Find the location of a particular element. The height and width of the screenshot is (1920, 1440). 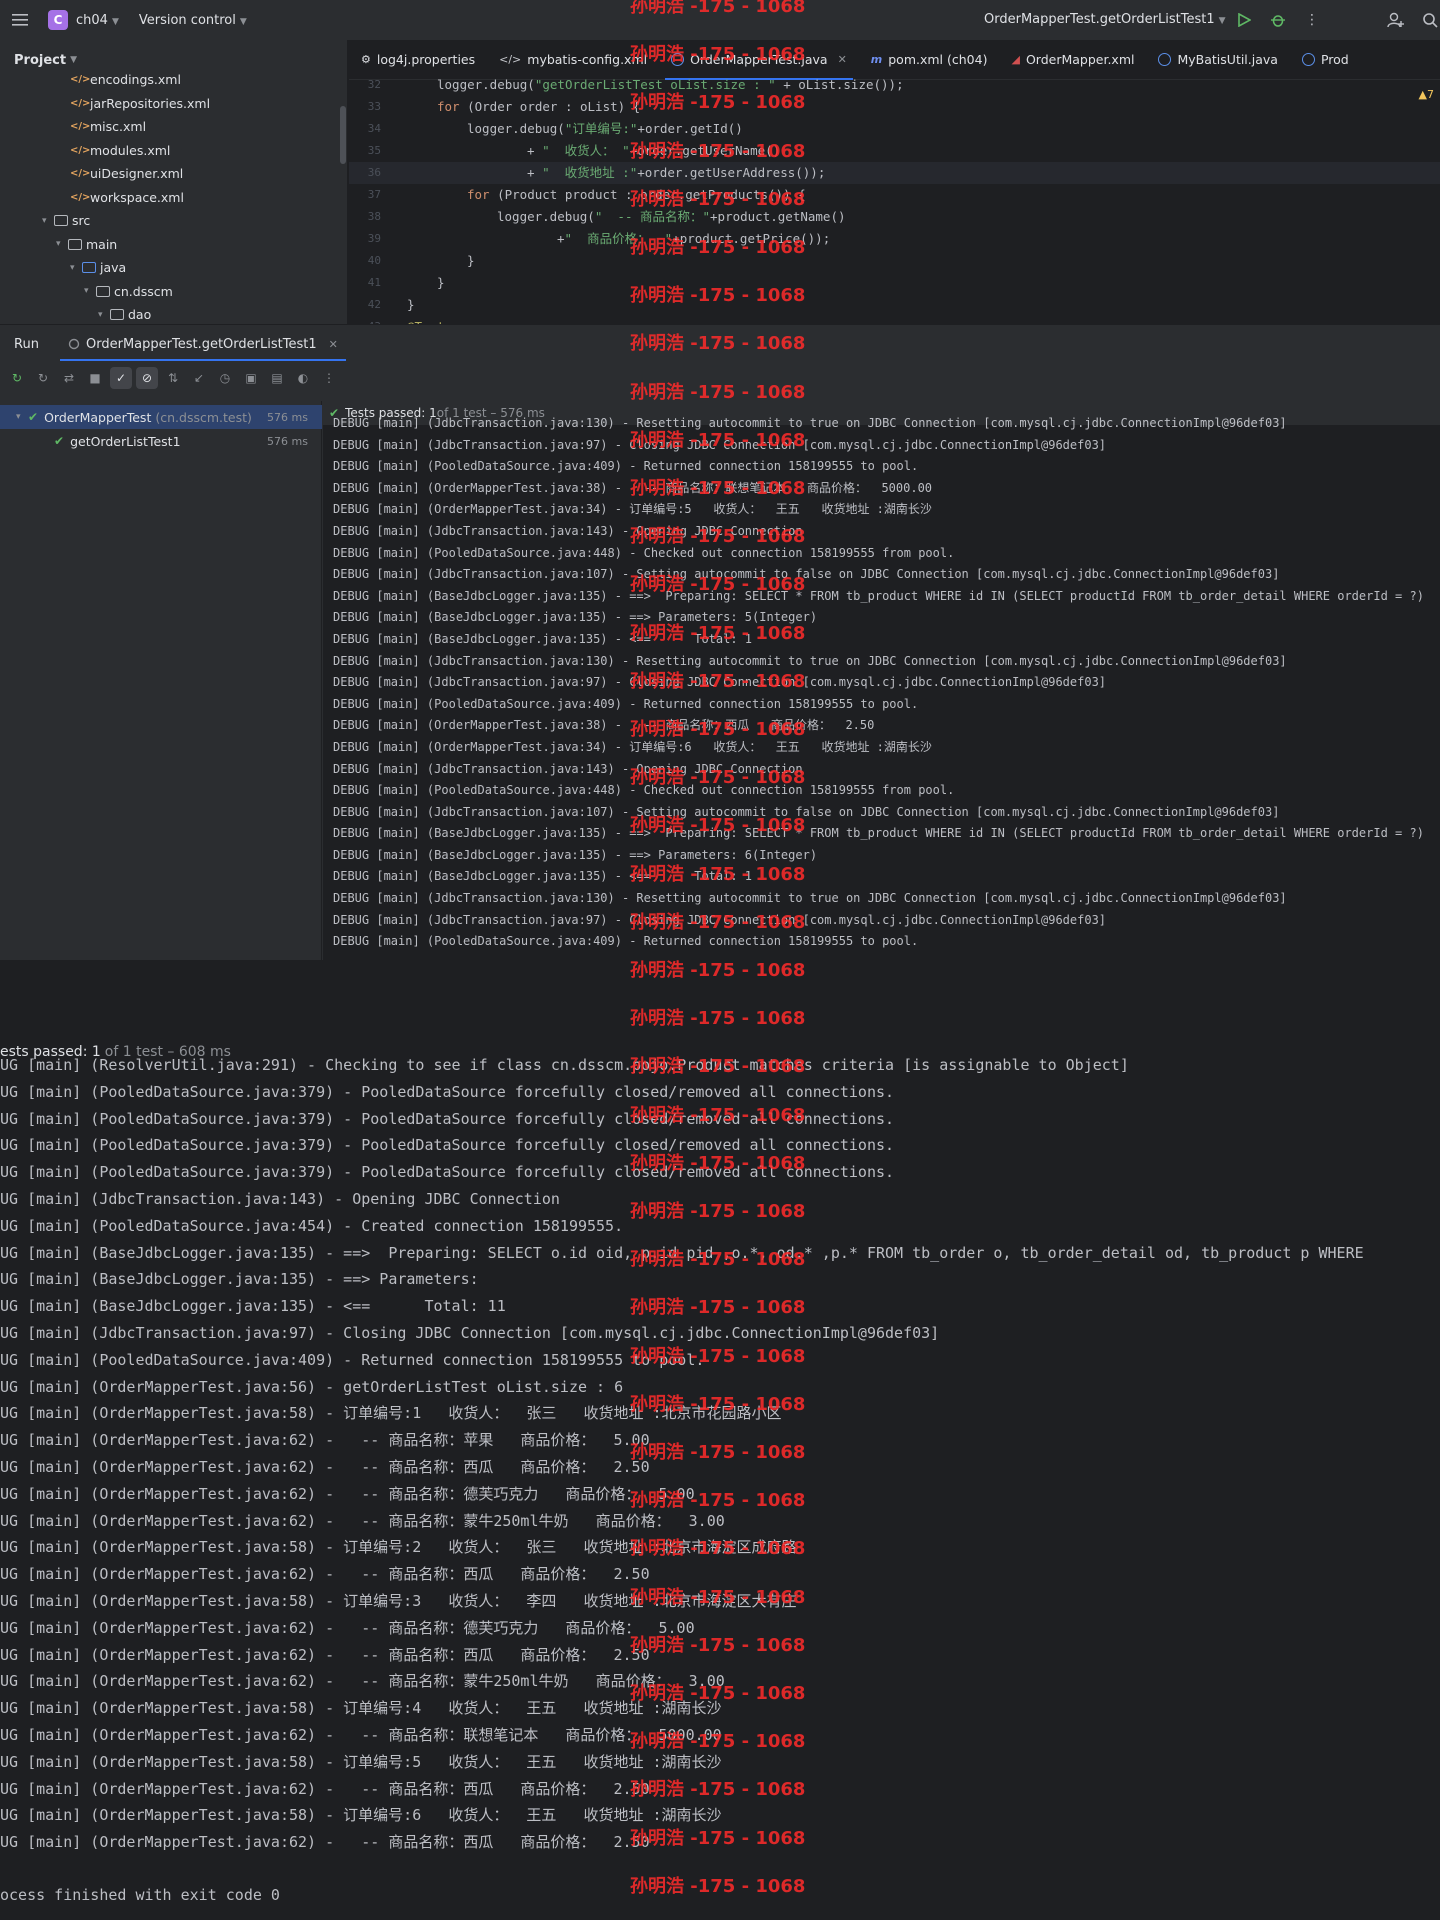

test-node: ▾ ✔ OrderMapperTest (cn.dsscm.test) 576 ms is located at coordinates (161, 417).